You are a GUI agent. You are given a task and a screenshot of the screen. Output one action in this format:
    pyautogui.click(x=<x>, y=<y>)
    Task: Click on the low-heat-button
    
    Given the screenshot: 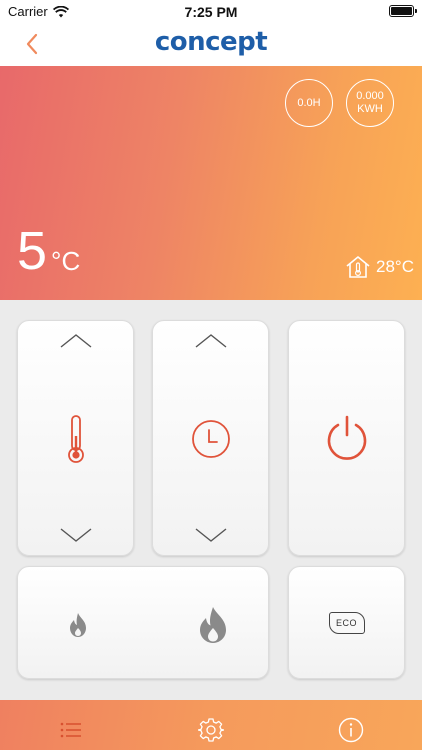 What is the action you would take?
    pyautogui.click(x=78, y=625)
    